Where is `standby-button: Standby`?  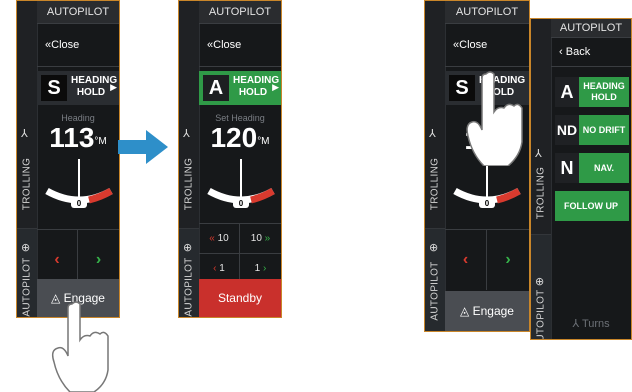
standby-button: Standby is located at coordinates (240, 298).